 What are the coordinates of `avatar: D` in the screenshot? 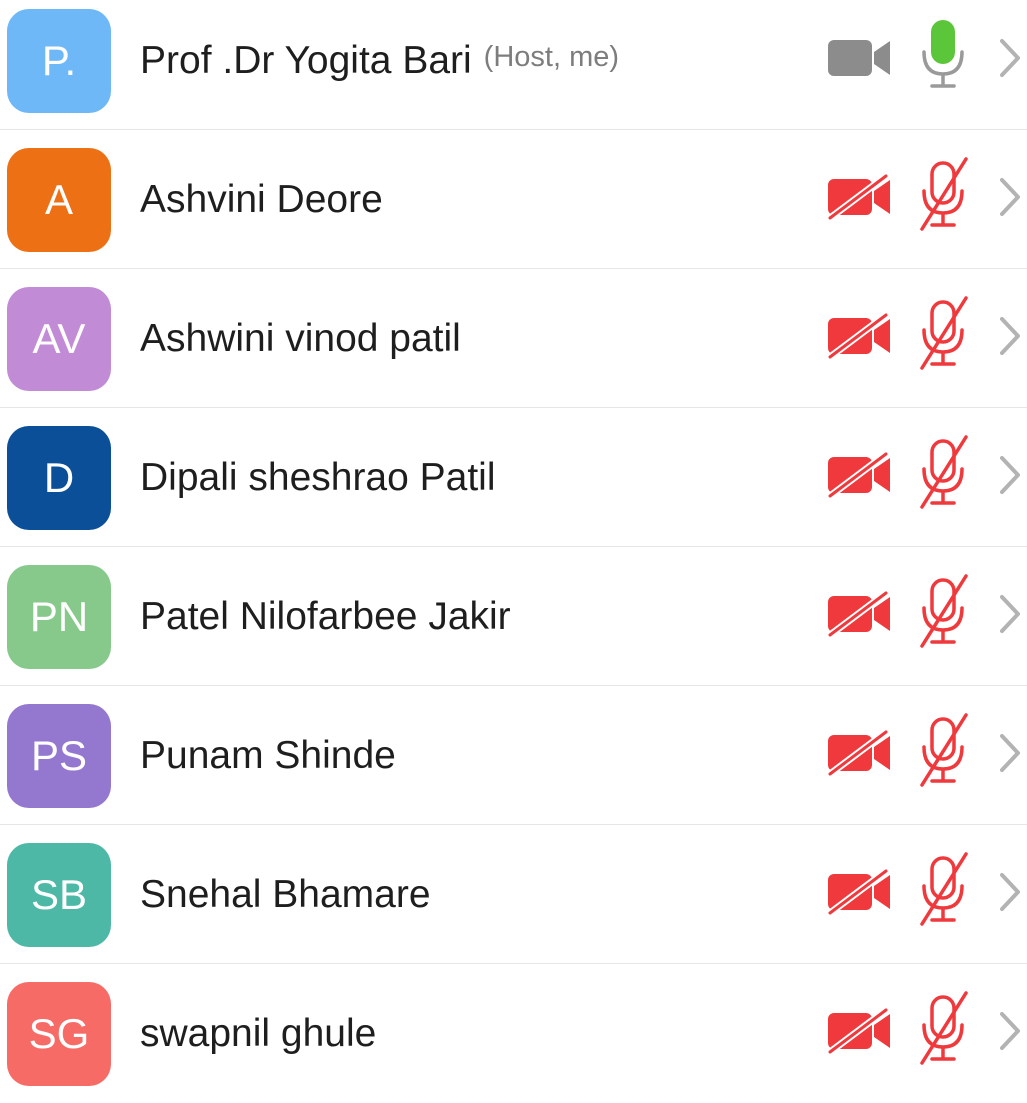 It's located at (59, 478).